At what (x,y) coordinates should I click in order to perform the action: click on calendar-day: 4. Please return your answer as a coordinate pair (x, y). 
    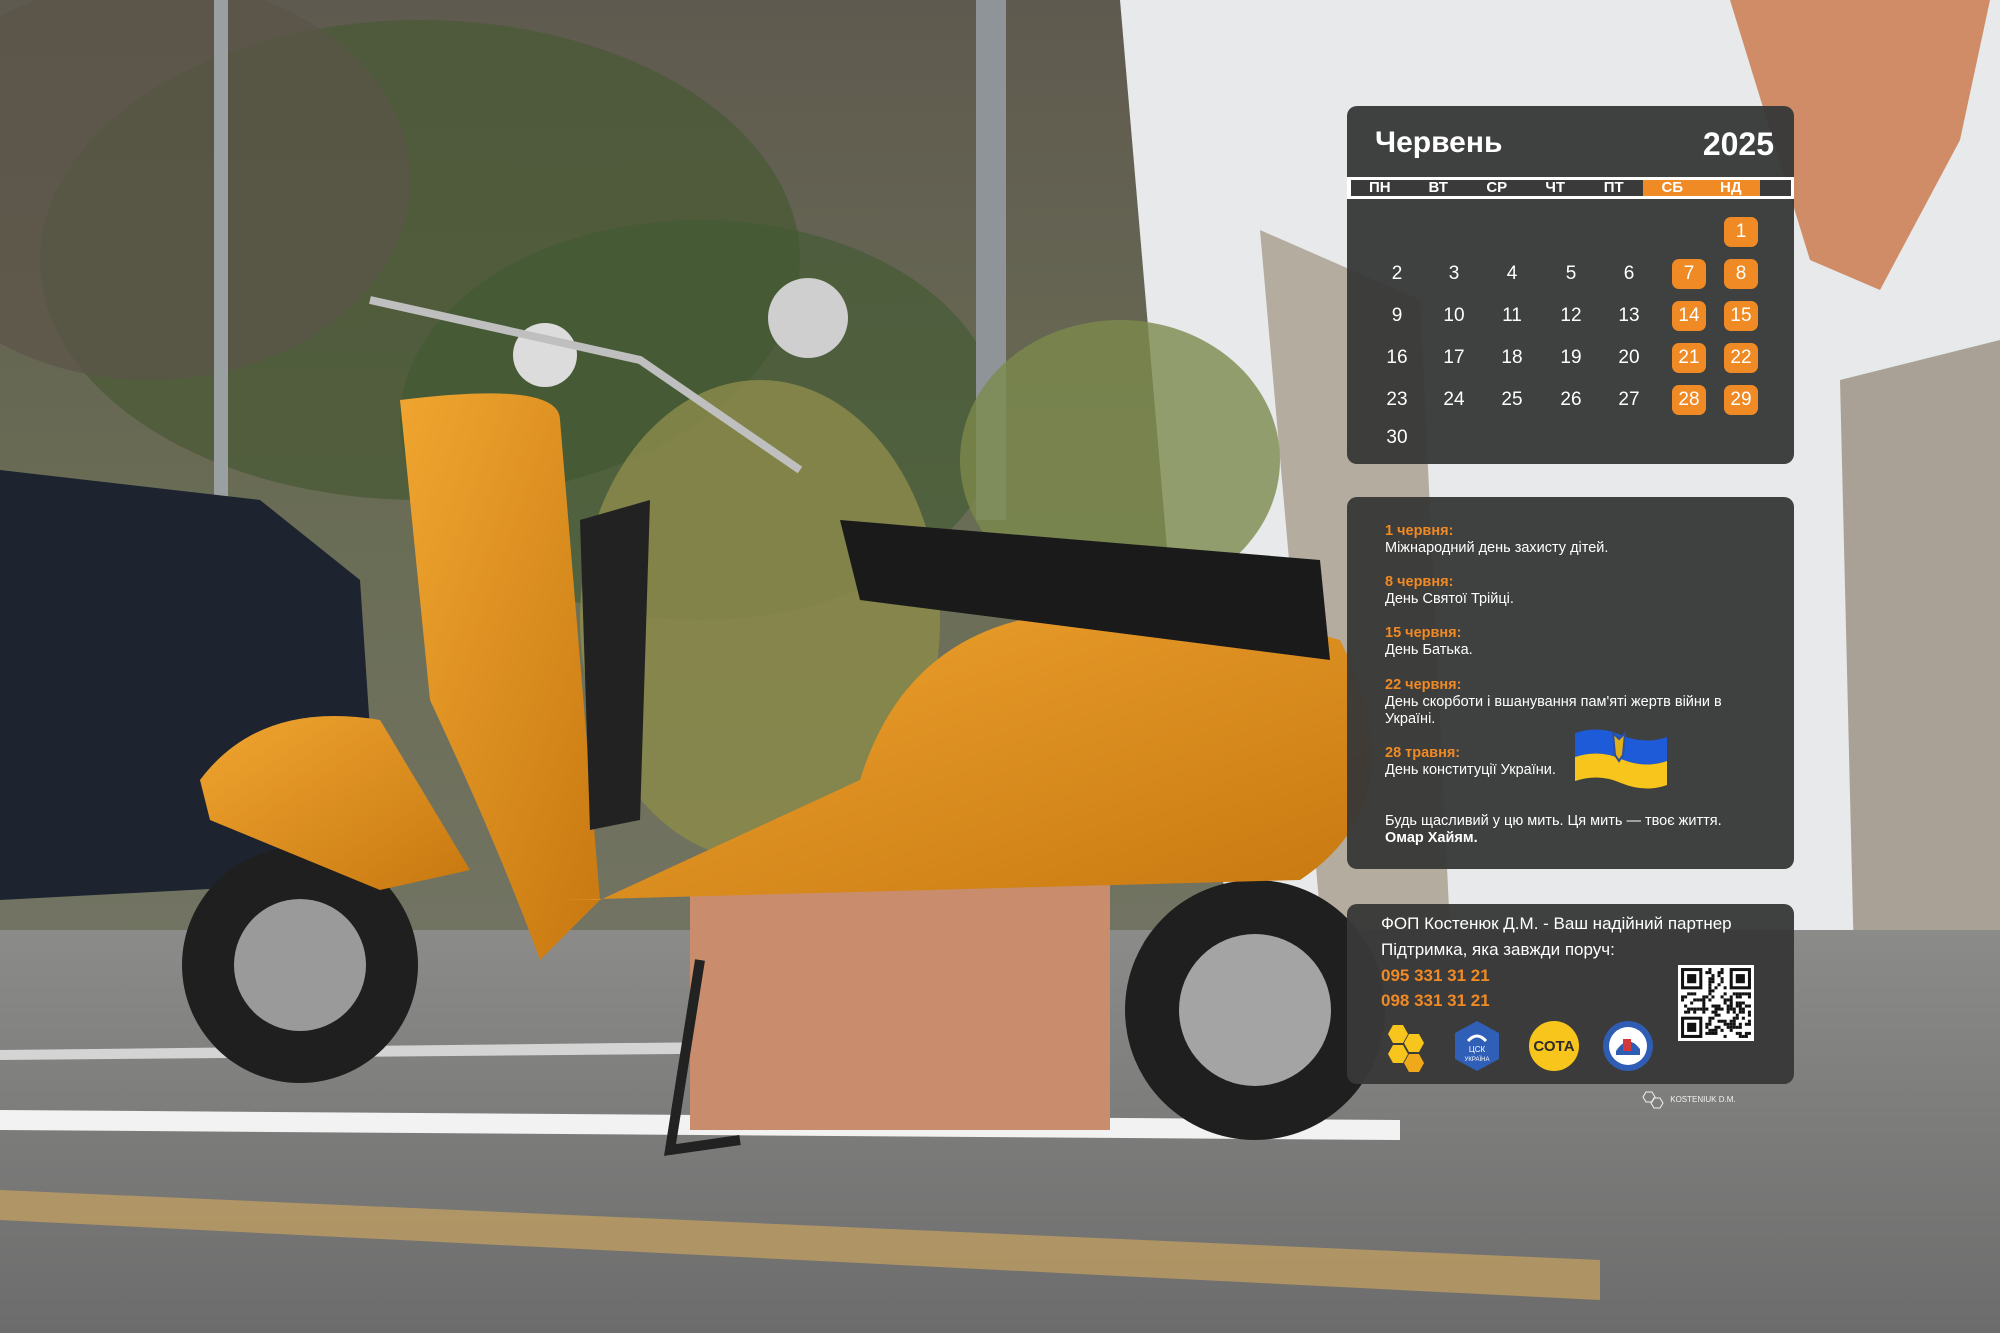
    Looking at the image, I should click on (1512, 273).